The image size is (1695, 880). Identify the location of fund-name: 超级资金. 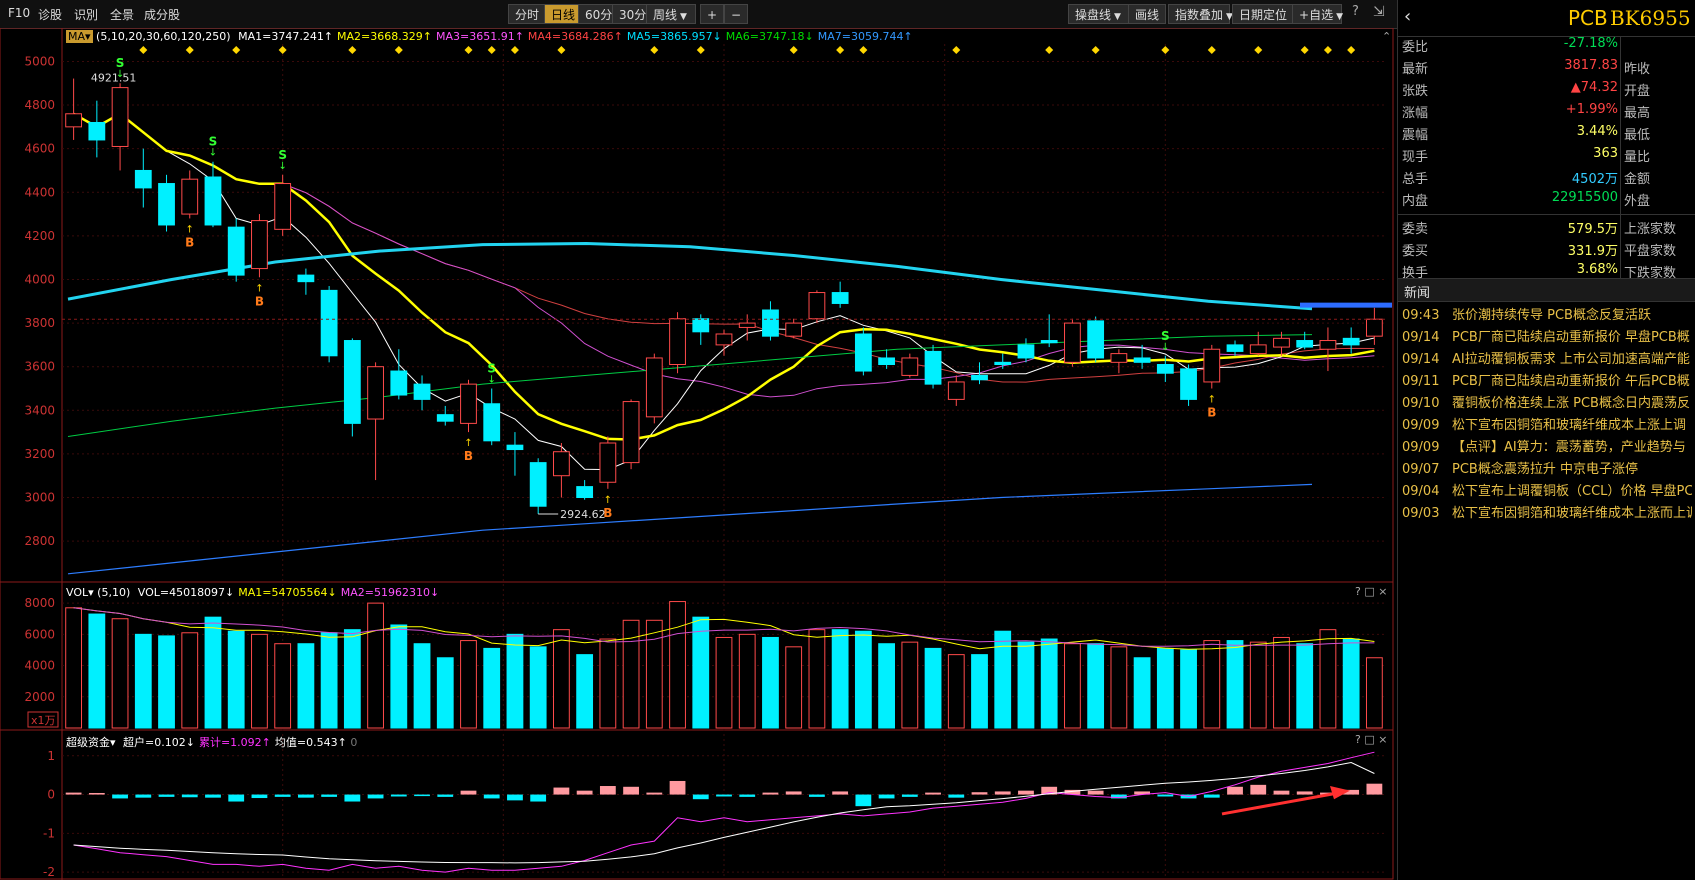
(88, 742).